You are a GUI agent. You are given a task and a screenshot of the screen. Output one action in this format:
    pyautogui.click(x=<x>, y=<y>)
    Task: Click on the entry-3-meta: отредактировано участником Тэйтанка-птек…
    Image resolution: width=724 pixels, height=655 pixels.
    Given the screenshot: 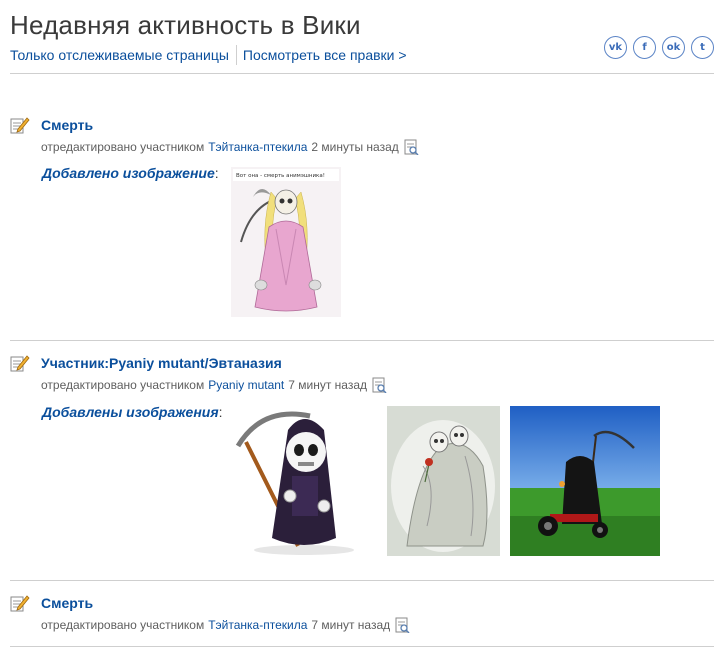 What is the action you would take?
    pyautogui.click(x=225, y=625)
    